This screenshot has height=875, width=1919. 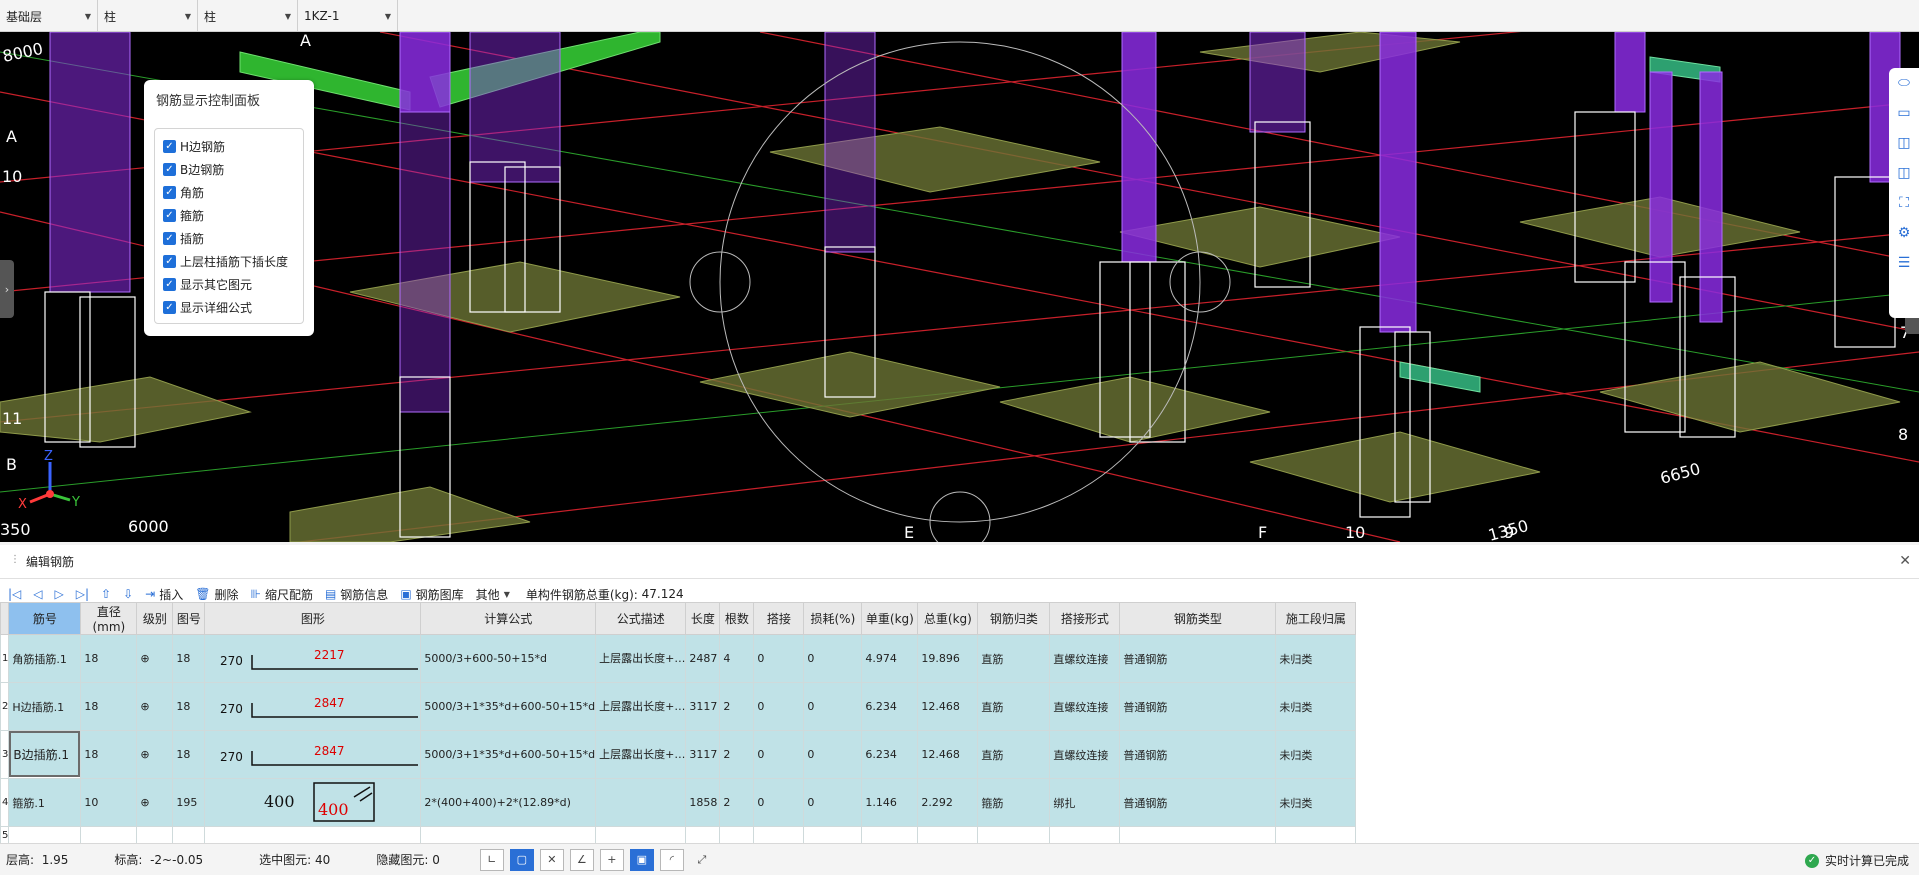 I want to click on snap-icon: +, so click(x=611, y=859).